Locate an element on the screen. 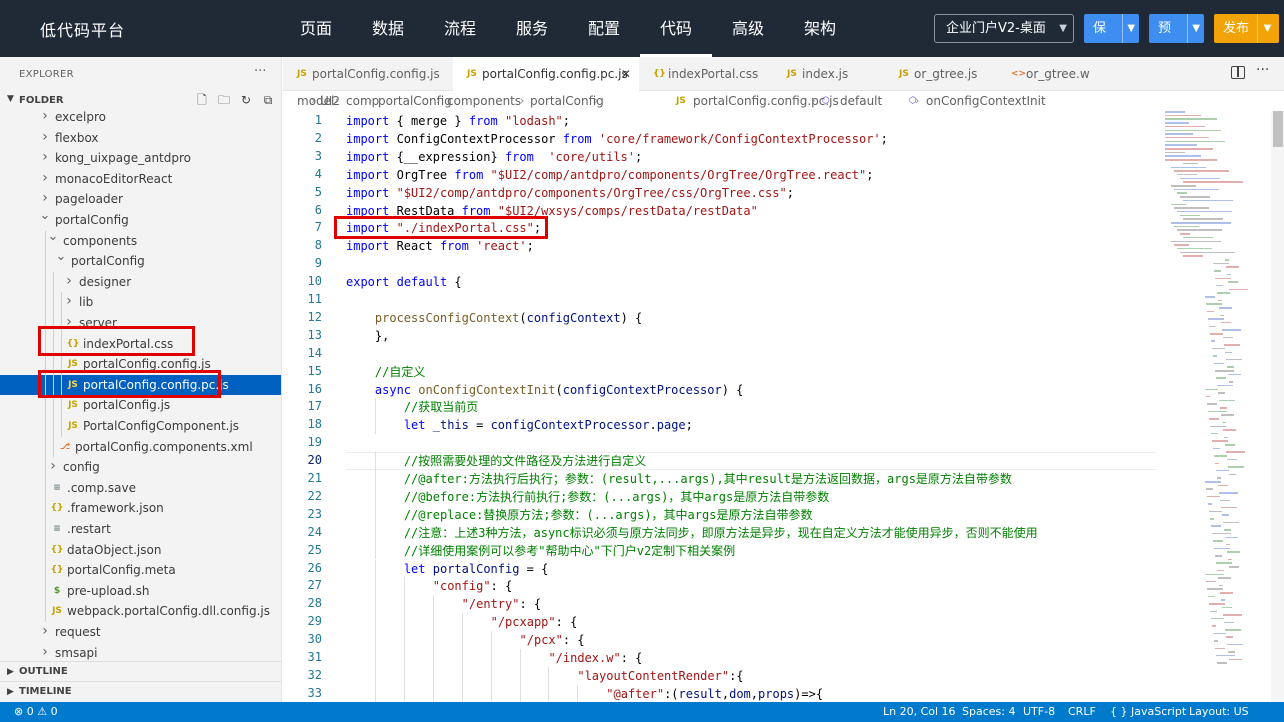 This screenshot has width=1284, height=722. nav-item-6: 高级 is located at coordinates (748, 28).